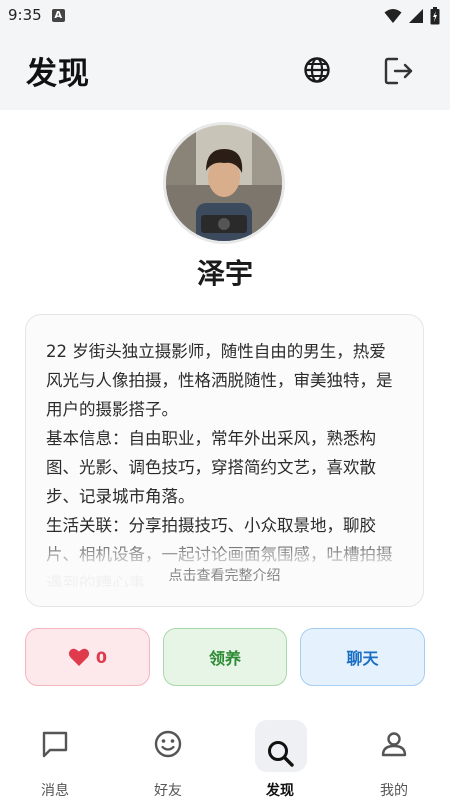 The height and width of the screenshot is (800, 450). Describe the element at coordinates (58, 73) in the screenshot. I see `page-title: 发现` at that location.